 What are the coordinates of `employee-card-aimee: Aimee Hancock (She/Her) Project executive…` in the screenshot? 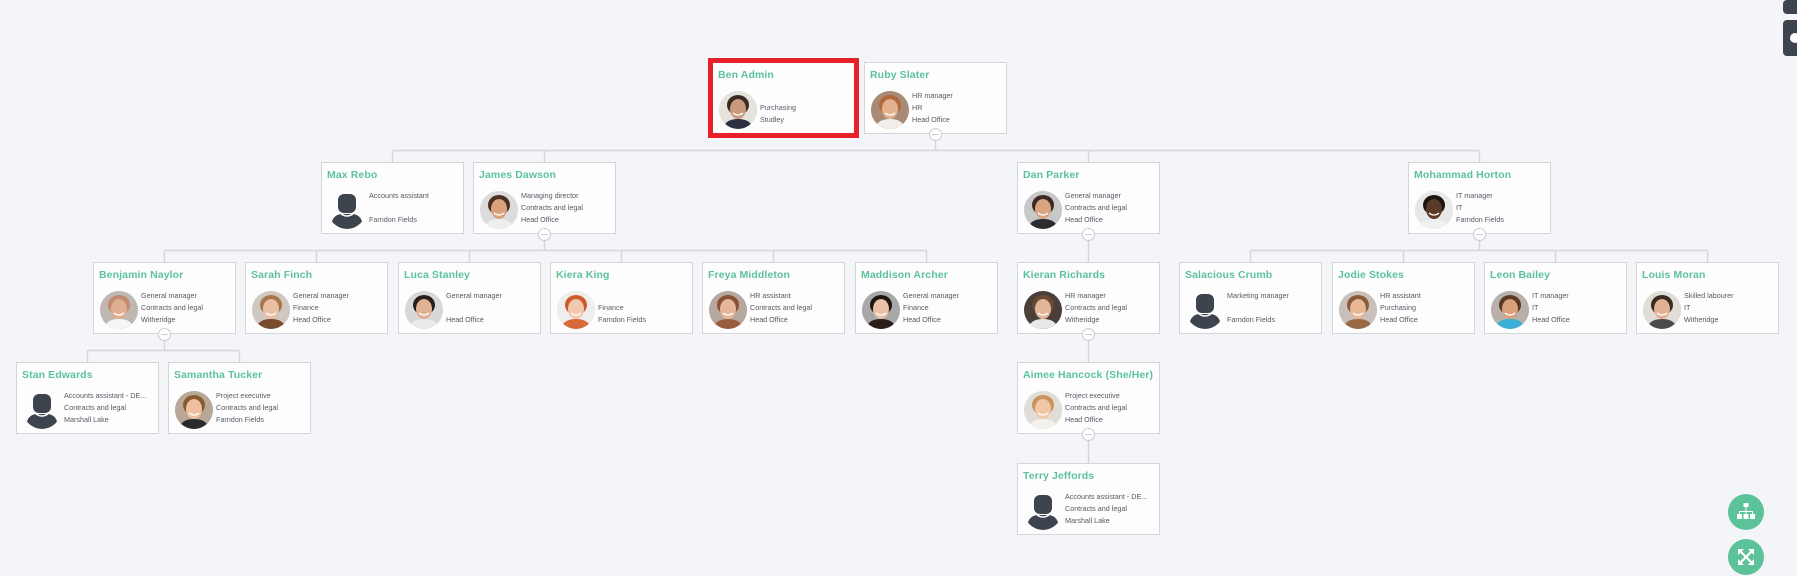 It's located at (1088, 398).